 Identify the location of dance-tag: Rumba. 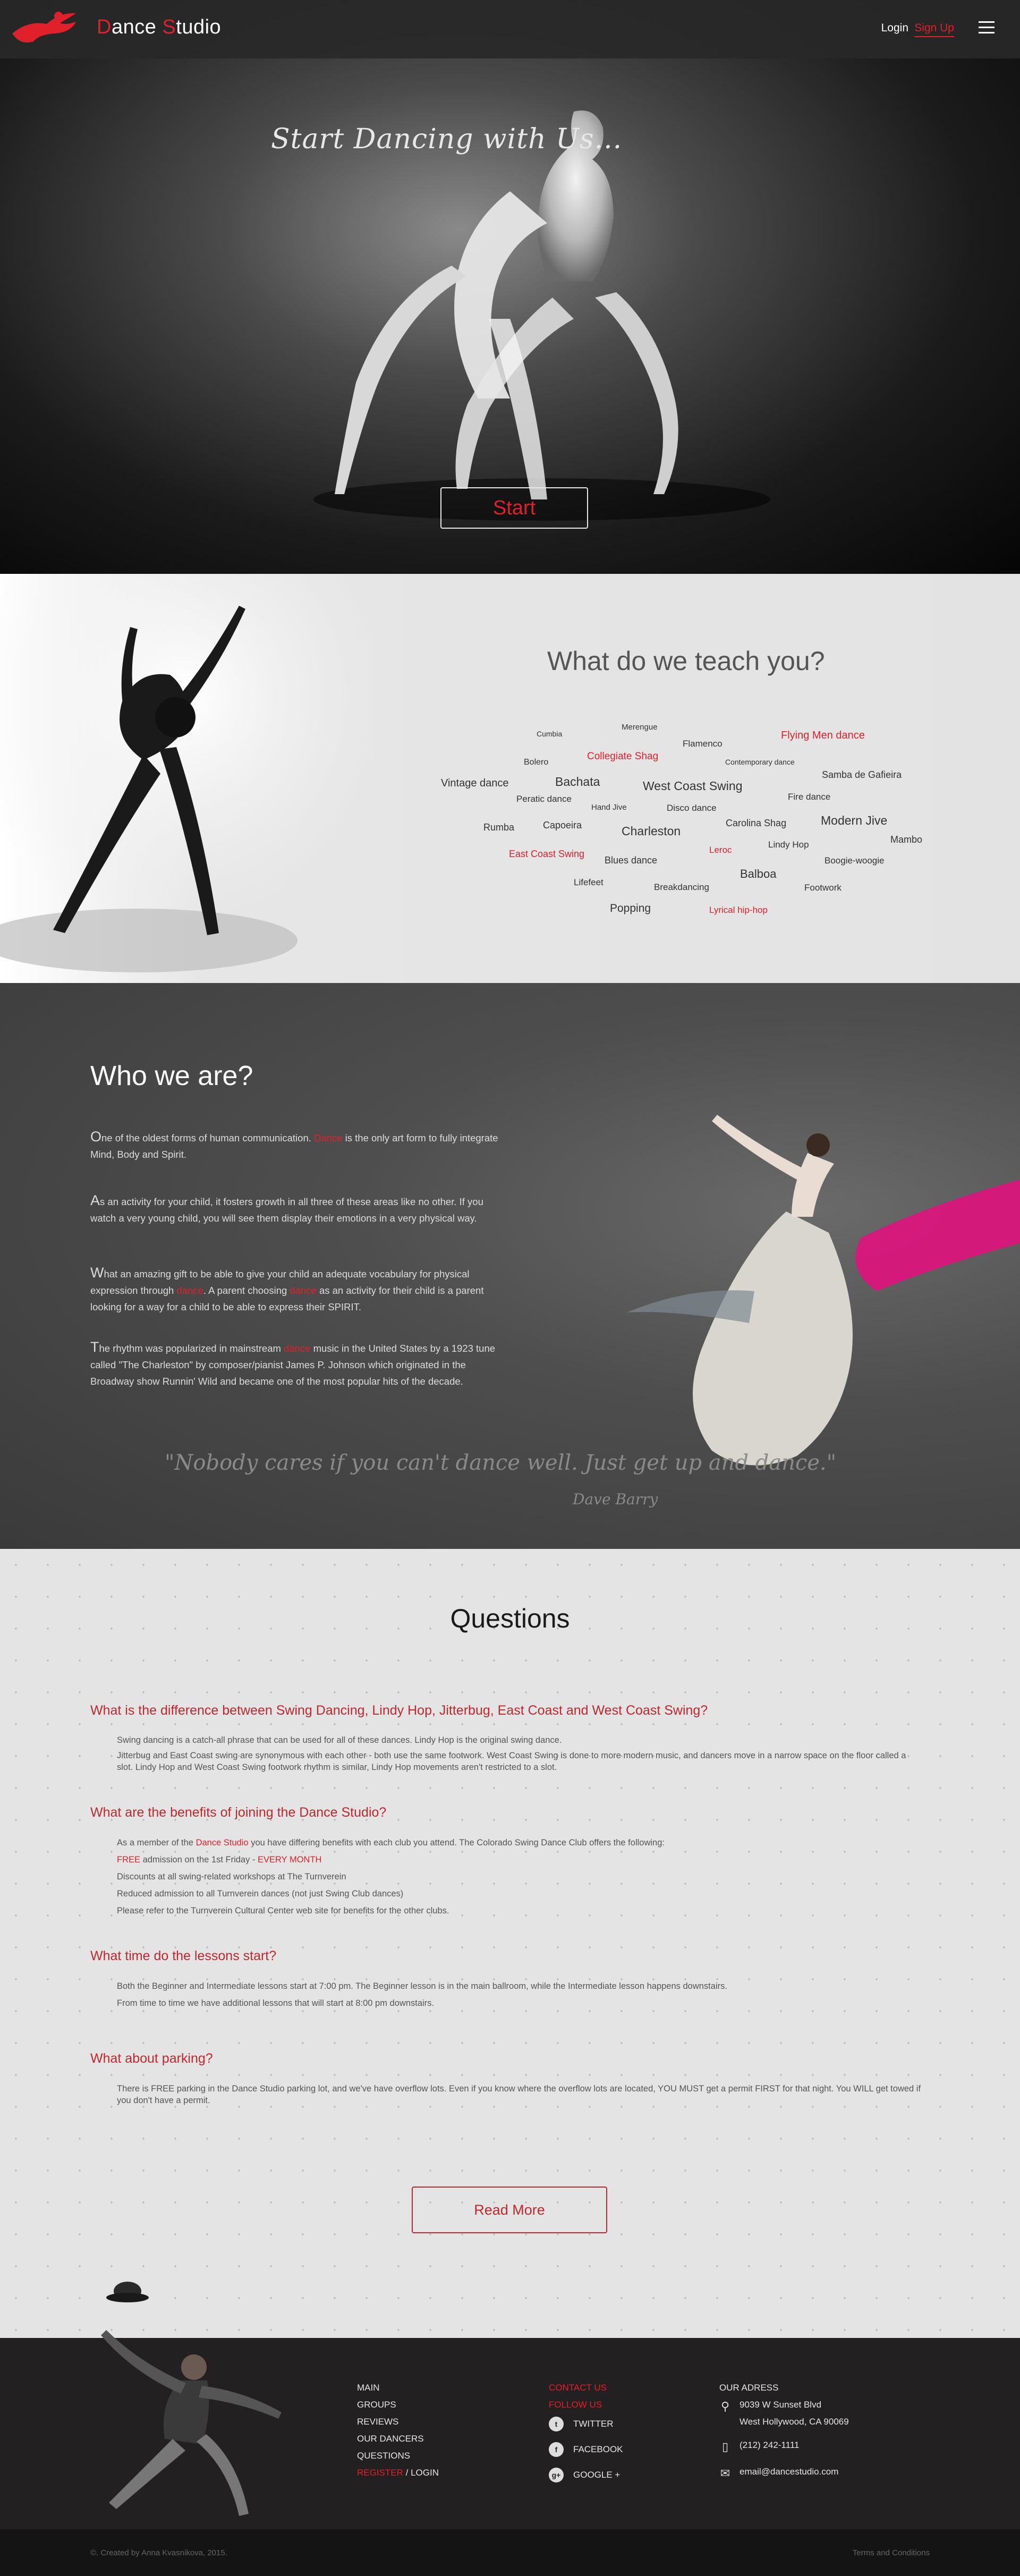
(498, 827).